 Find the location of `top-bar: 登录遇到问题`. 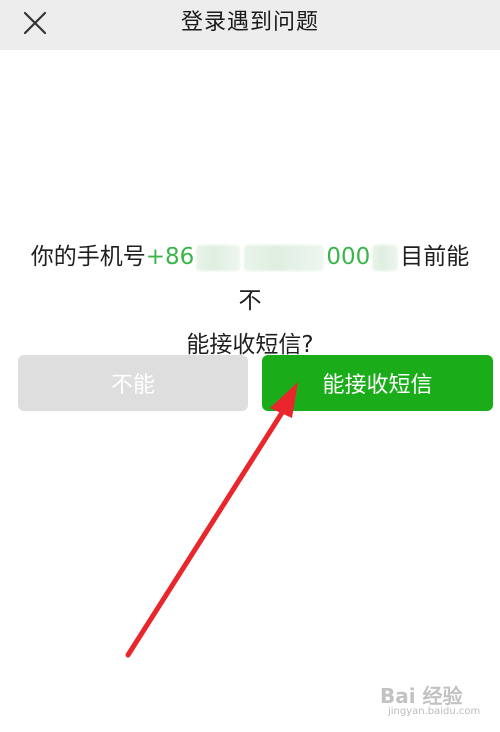

top-bar: 登录遇到问题 is located at coordinates (250, 25).